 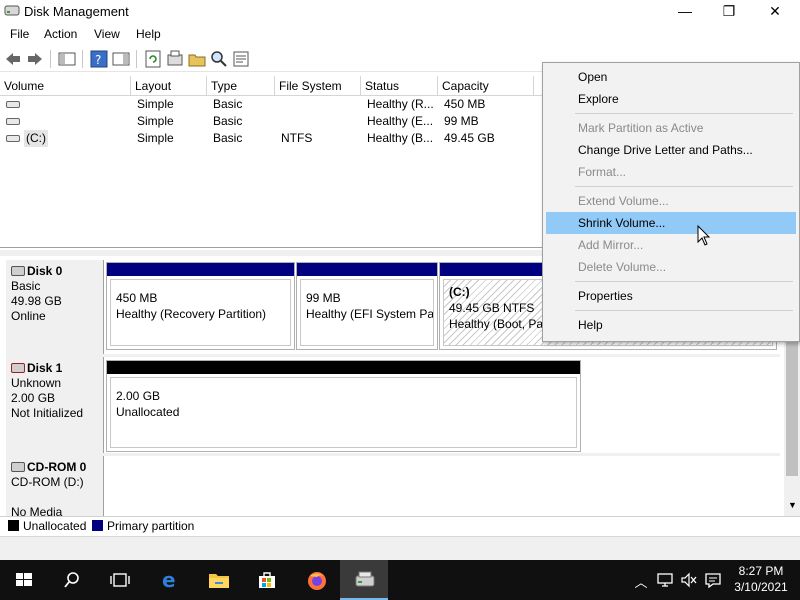 I want to click on column-header-status: Status, so click(x=399, y=86).